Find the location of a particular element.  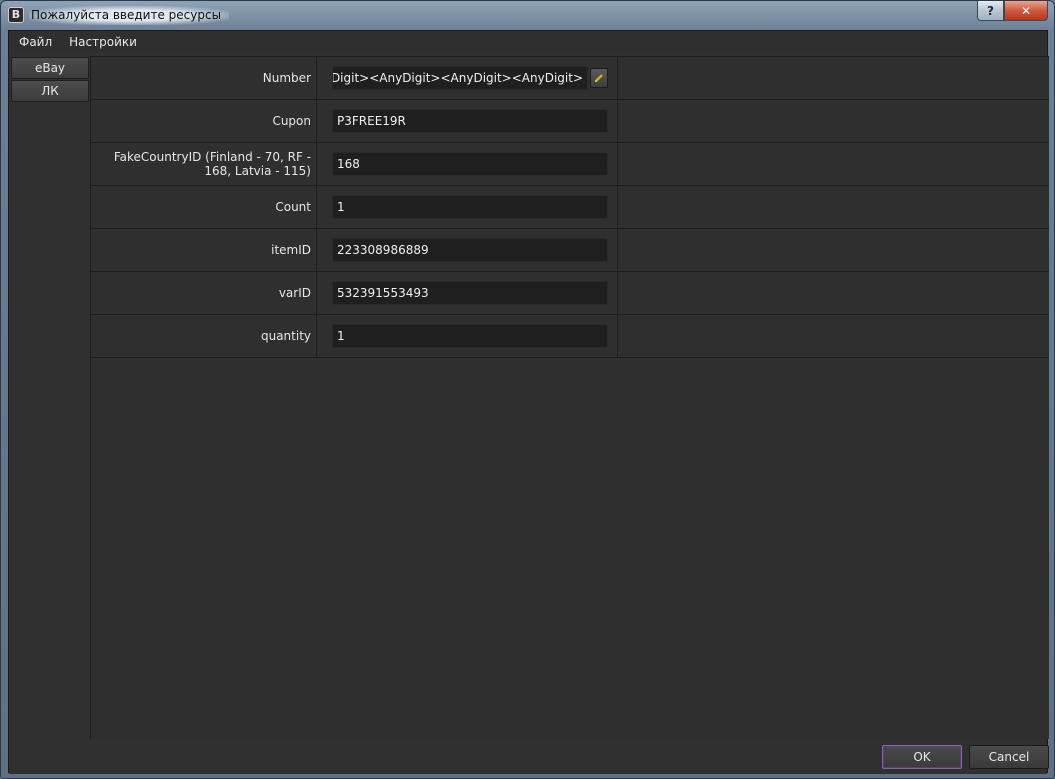

field-label: varID is located at coordinates (204, 293).